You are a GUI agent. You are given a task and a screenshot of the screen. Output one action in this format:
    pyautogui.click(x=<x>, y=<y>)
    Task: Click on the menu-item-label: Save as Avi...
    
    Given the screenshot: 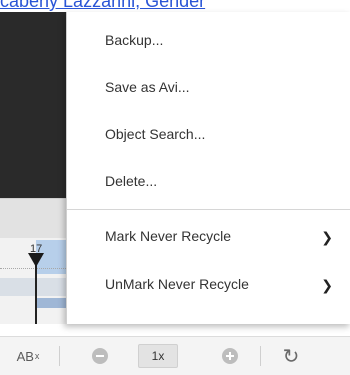 What is the action you would take?
    pyautogui.click(x=147, y=87)
    